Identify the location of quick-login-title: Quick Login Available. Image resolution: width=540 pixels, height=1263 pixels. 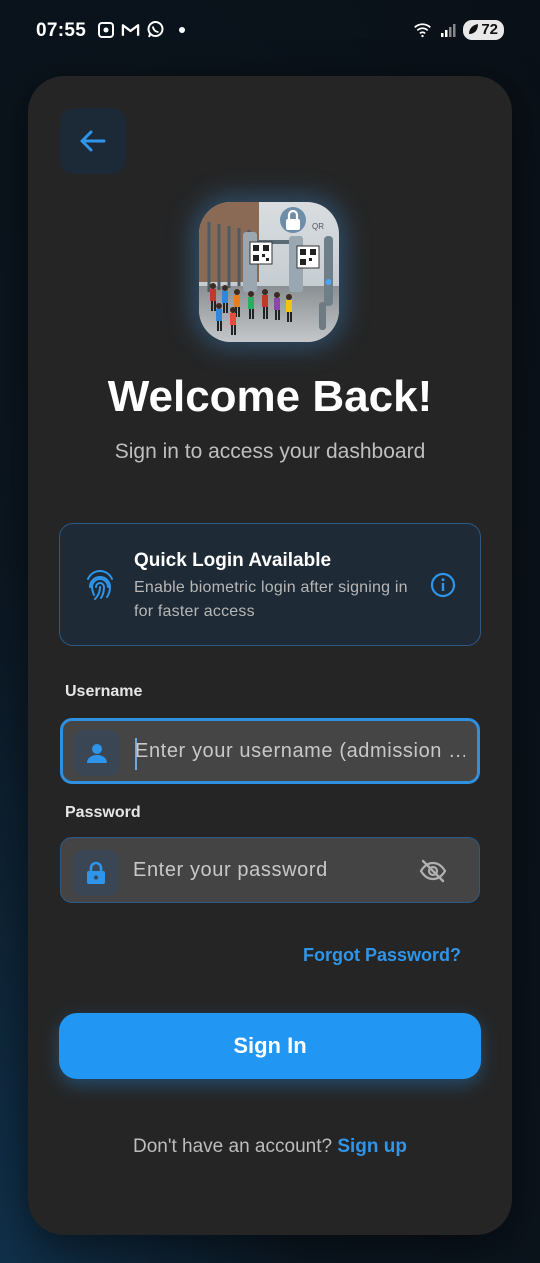
(233, 560).